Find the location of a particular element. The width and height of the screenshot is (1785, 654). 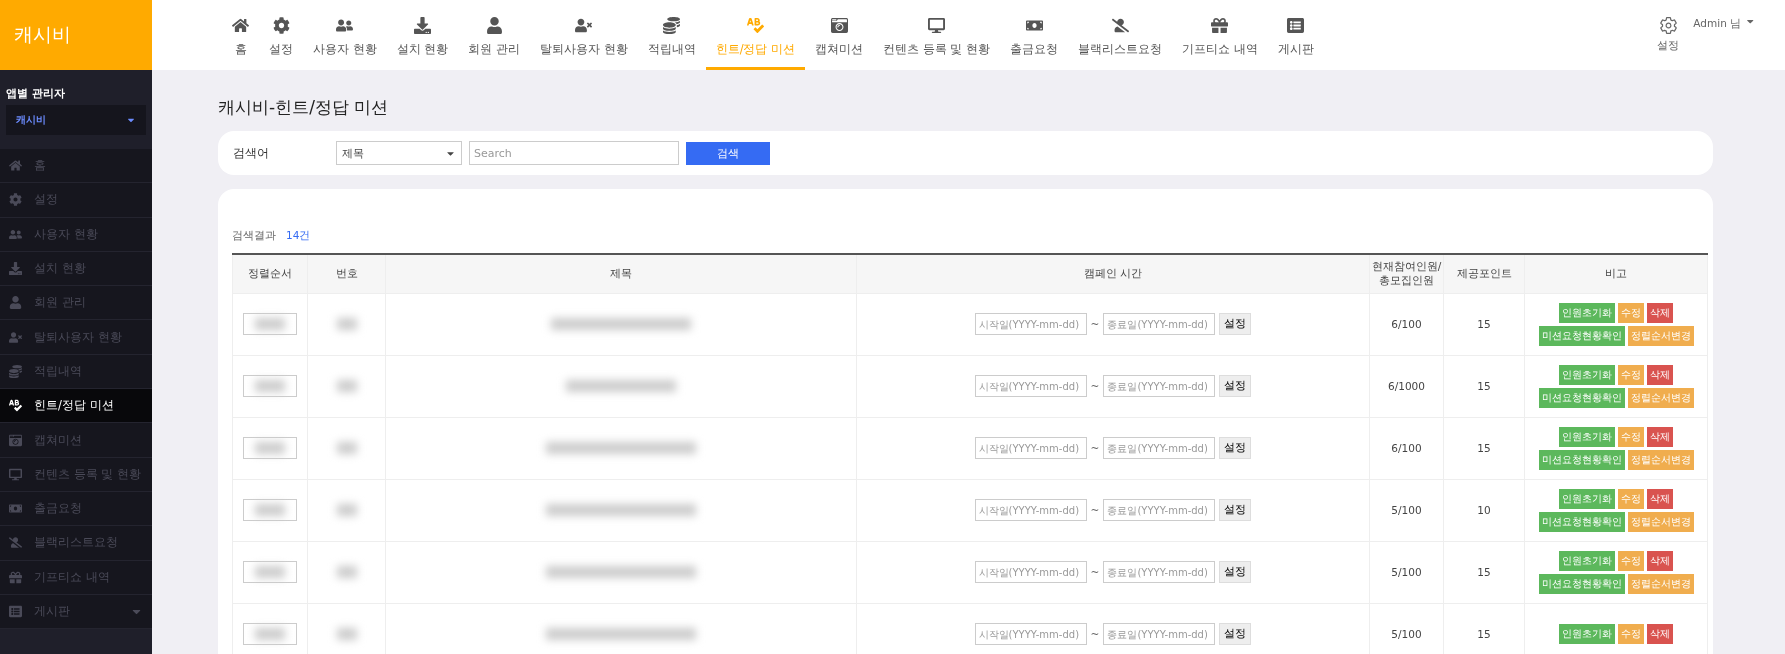

sidebar-item: 힌트/정답 미션 is located at coordinates (76, 406).